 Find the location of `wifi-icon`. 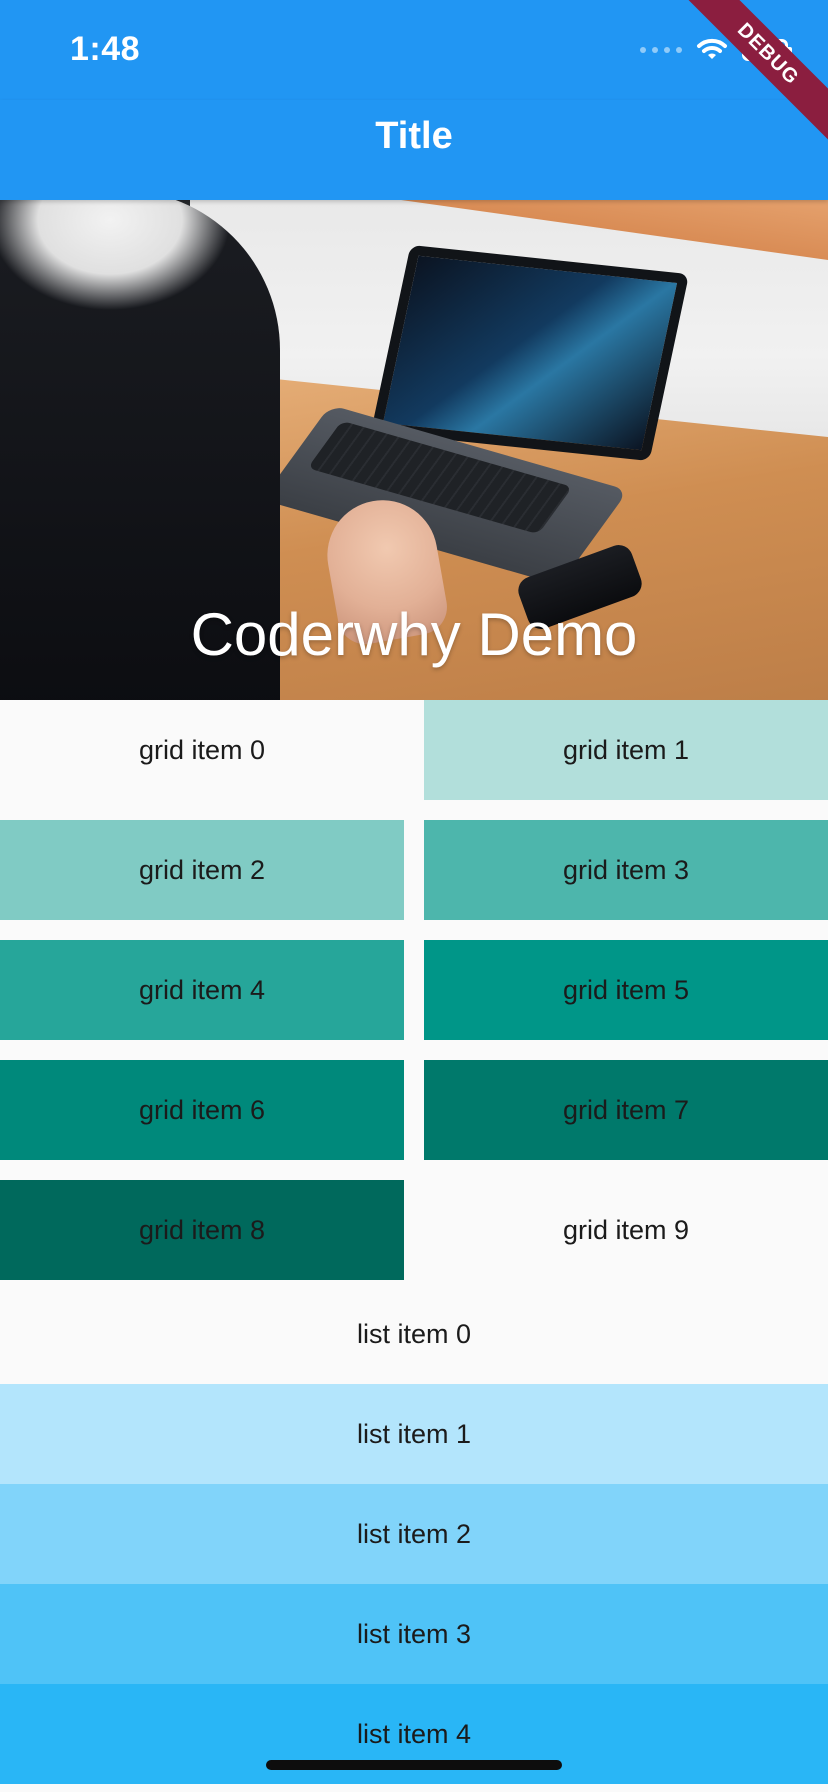

wifi-icon is located at coordinates (712, 50).